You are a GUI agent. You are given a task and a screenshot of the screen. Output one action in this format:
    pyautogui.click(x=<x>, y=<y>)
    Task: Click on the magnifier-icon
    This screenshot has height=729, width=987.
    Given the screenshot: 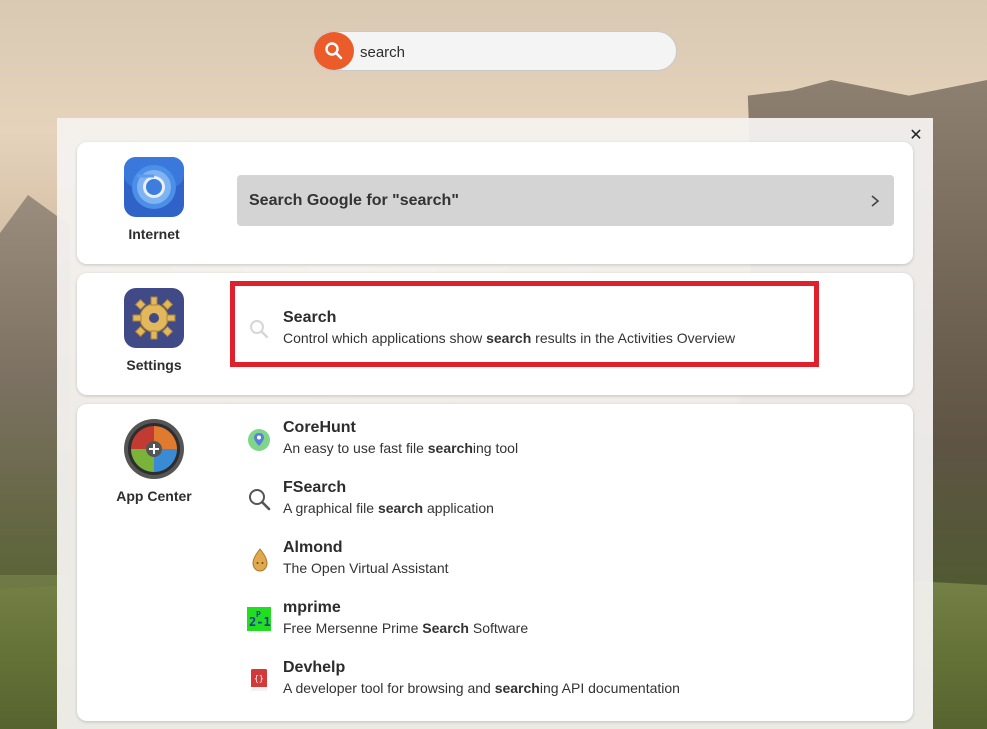 What is the action you would take?
    pyautogui.click(x=260, y=500)
    